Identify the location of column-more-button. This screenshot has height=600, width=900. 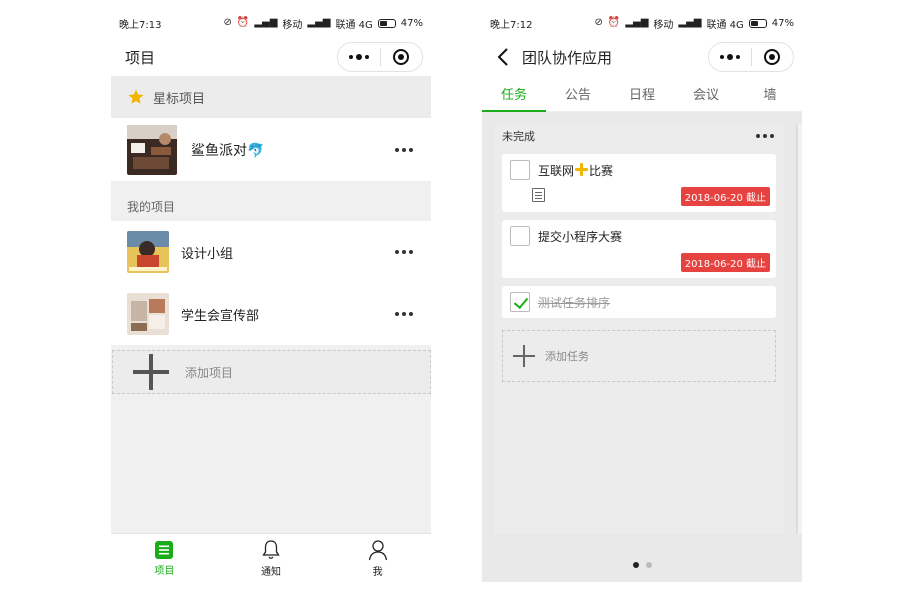
(765, 136).